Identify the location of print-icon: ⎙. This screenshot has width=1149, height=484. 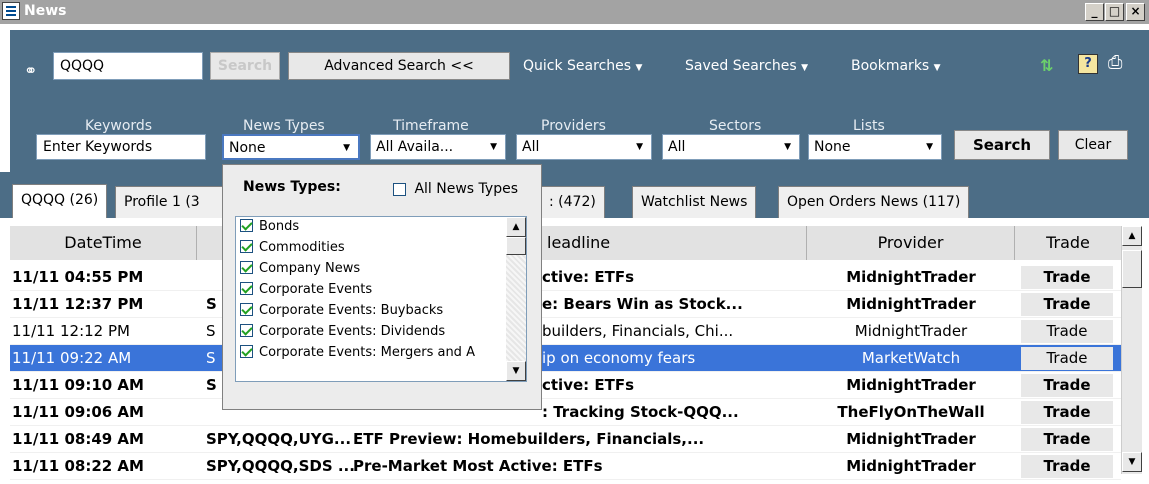
(1115, 62).